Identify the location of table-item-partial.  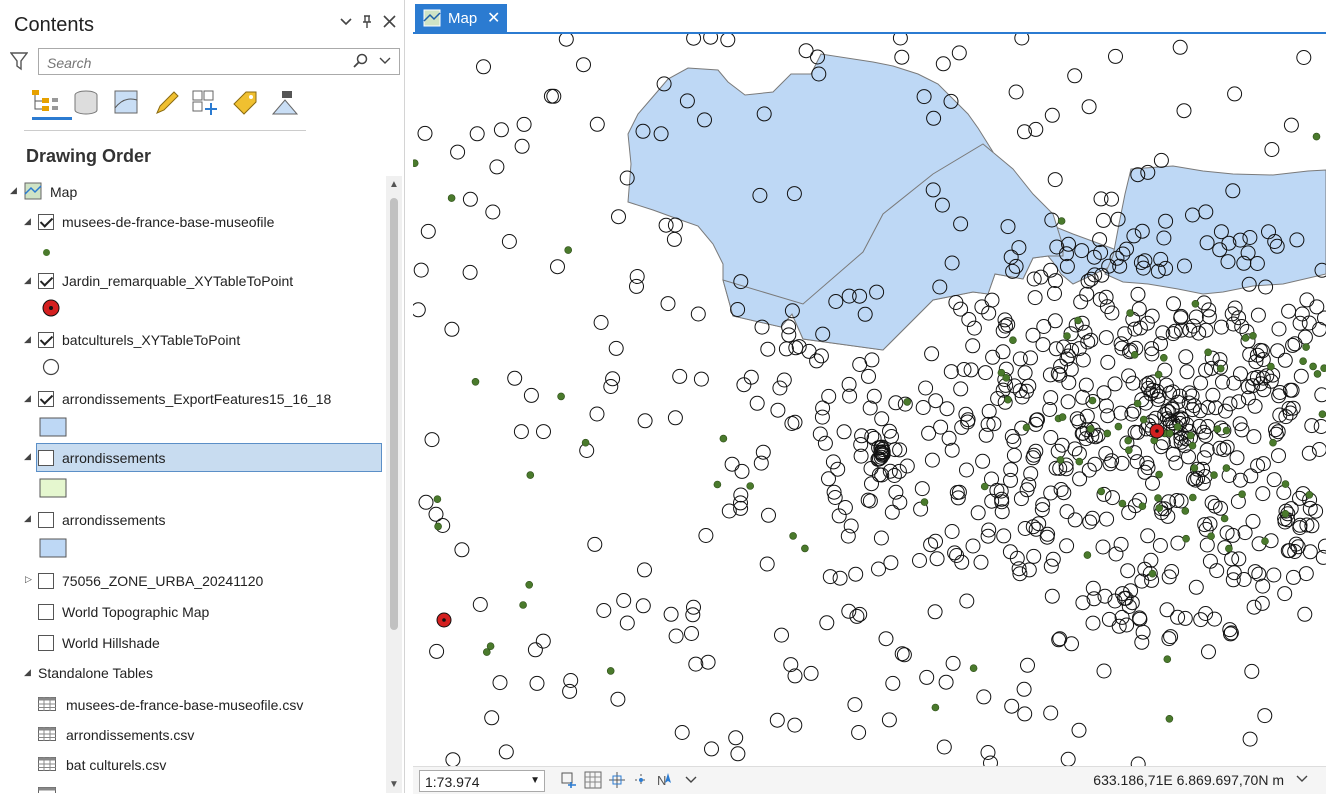
(192, 787).